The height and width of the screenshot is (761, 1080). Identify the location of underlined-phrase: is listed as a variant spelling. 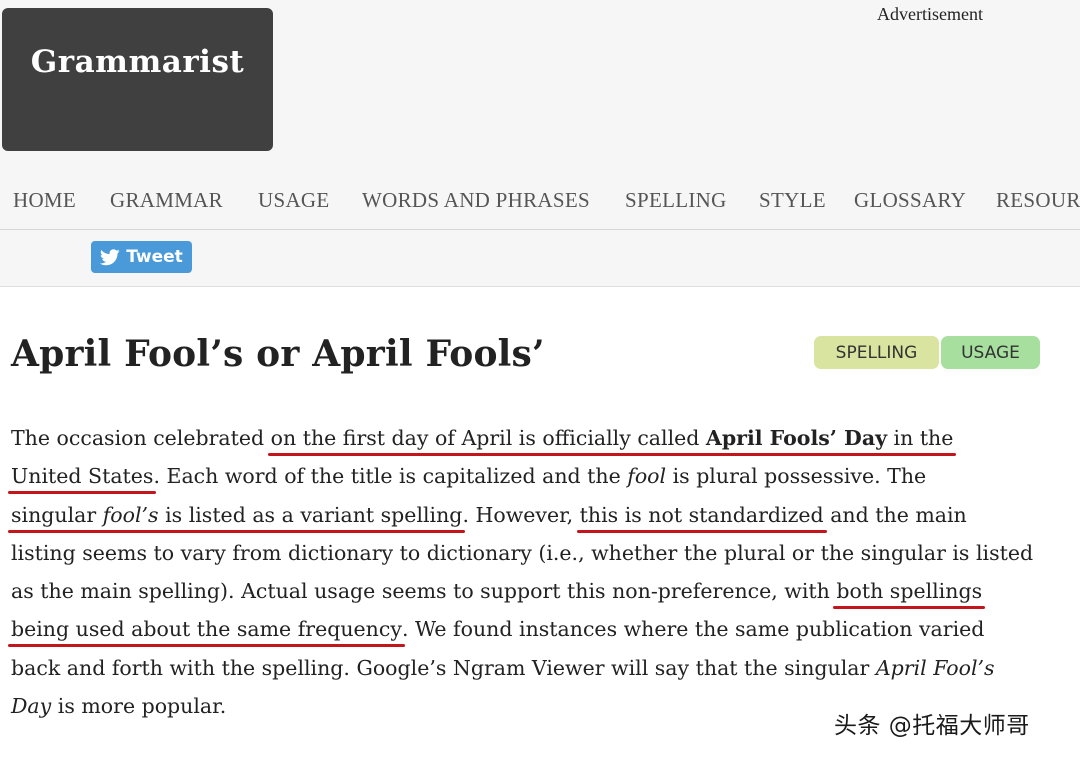
(310, 514).